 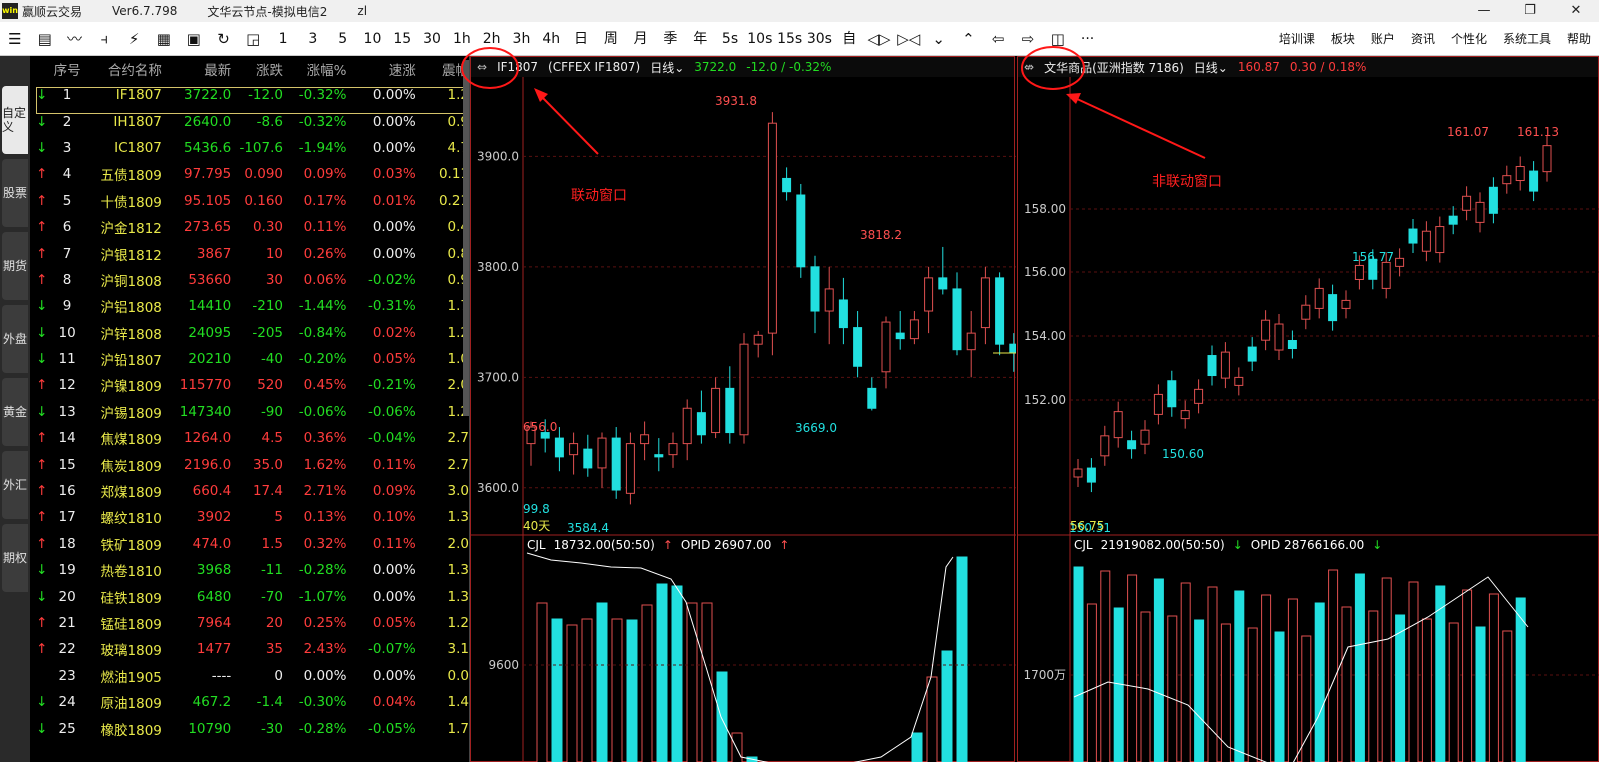 What do you see at coordinates (313, 39) in the screenshot?
I see `period-3m: 3` at bounding box center [313, 39].